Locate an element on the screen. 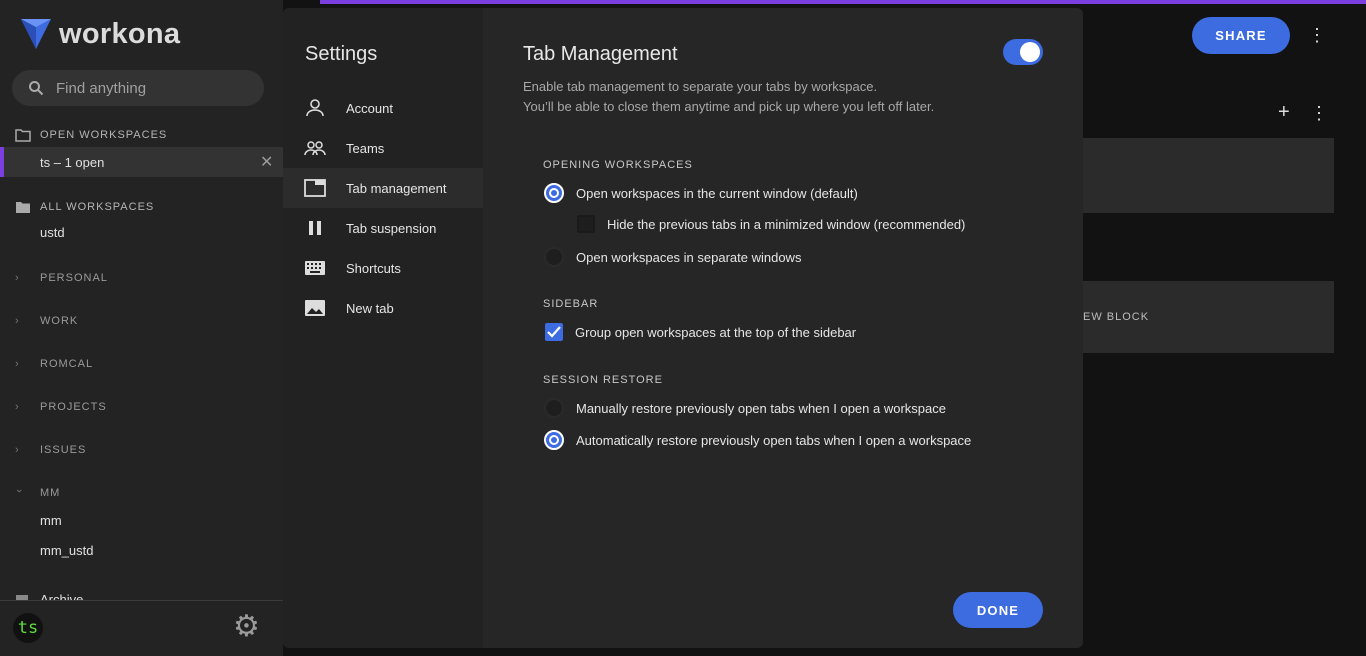 The image size is (1366, 656). people-icon is located at coordinates (315, 148).